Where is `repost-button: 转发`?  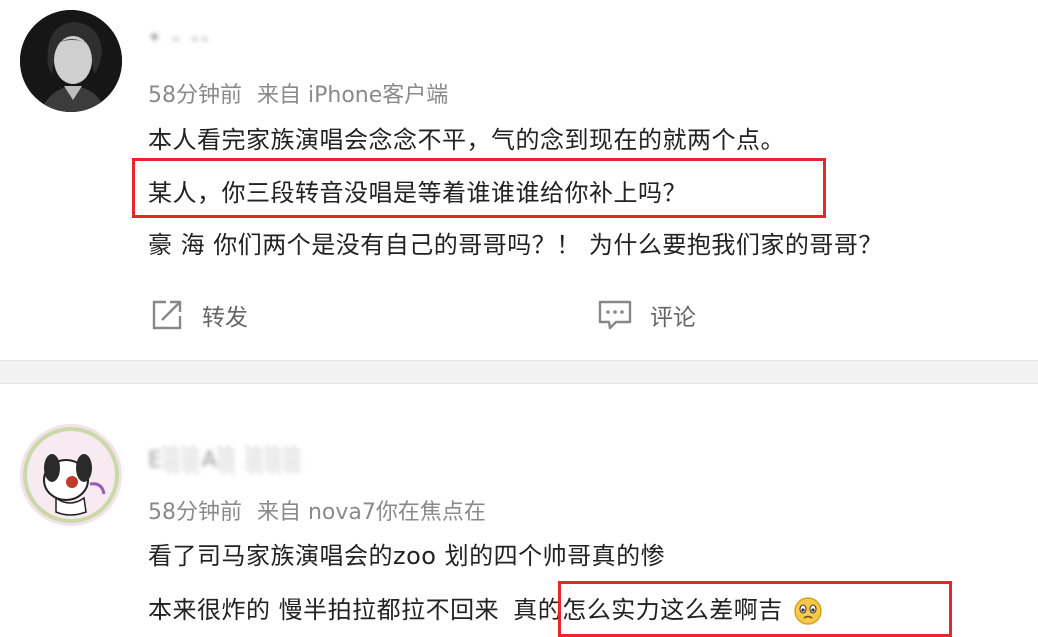 repost-button: 转发 is located at coordinates (199, 315).